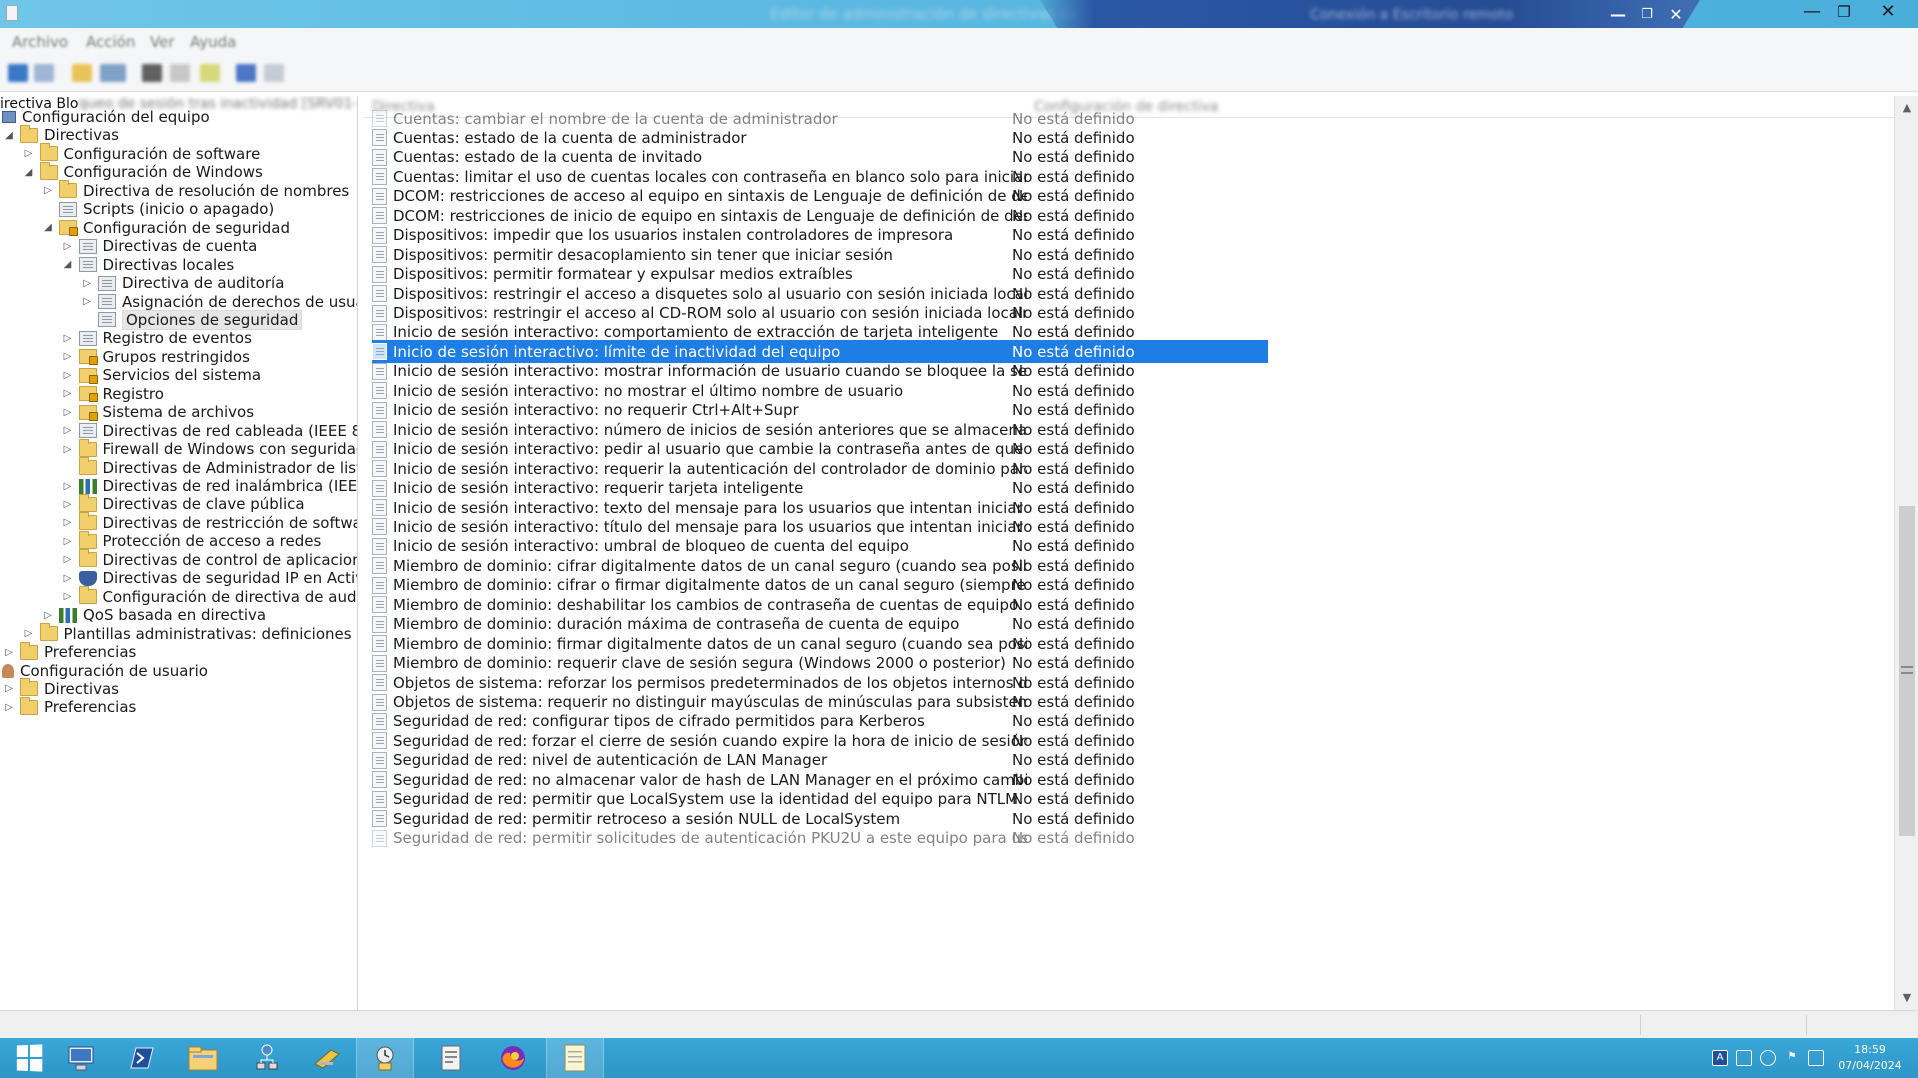 This screenshot has width=1918, height=1078. What do you see at coordinates (1907, 108) in the screenshot?
I see `scroll-up-icon: ▲` at bounding box center [1907, 108].